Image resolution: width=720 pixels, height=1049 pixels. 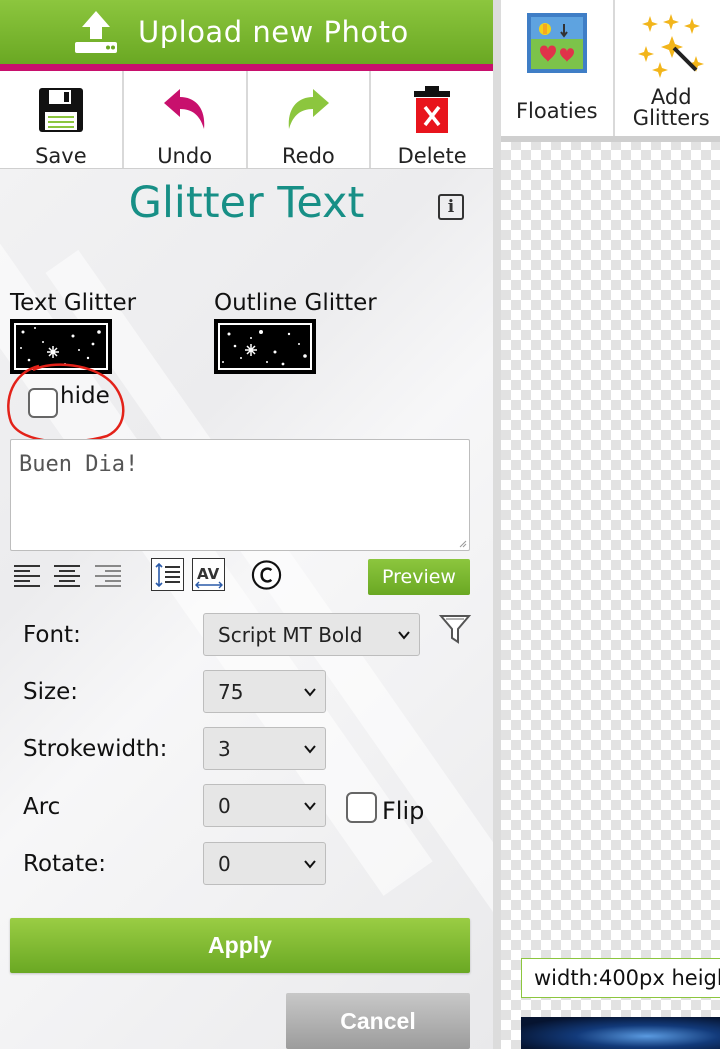 I want to click on align-right-icon, so click(x=107, y=574).